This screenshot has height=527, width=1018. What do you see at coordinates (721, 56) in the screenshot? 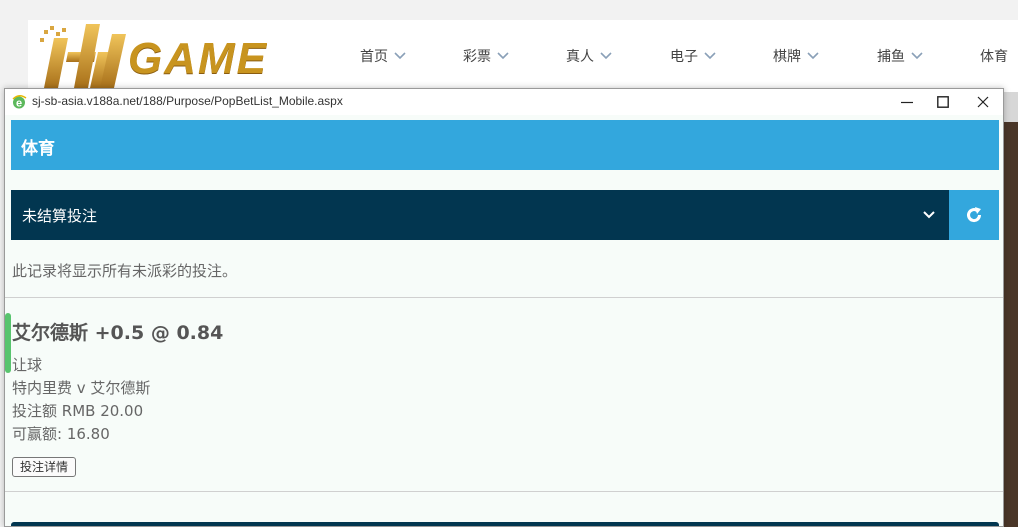
I see `nav-item-electronic: 电子` at bounding box center [721, 56].